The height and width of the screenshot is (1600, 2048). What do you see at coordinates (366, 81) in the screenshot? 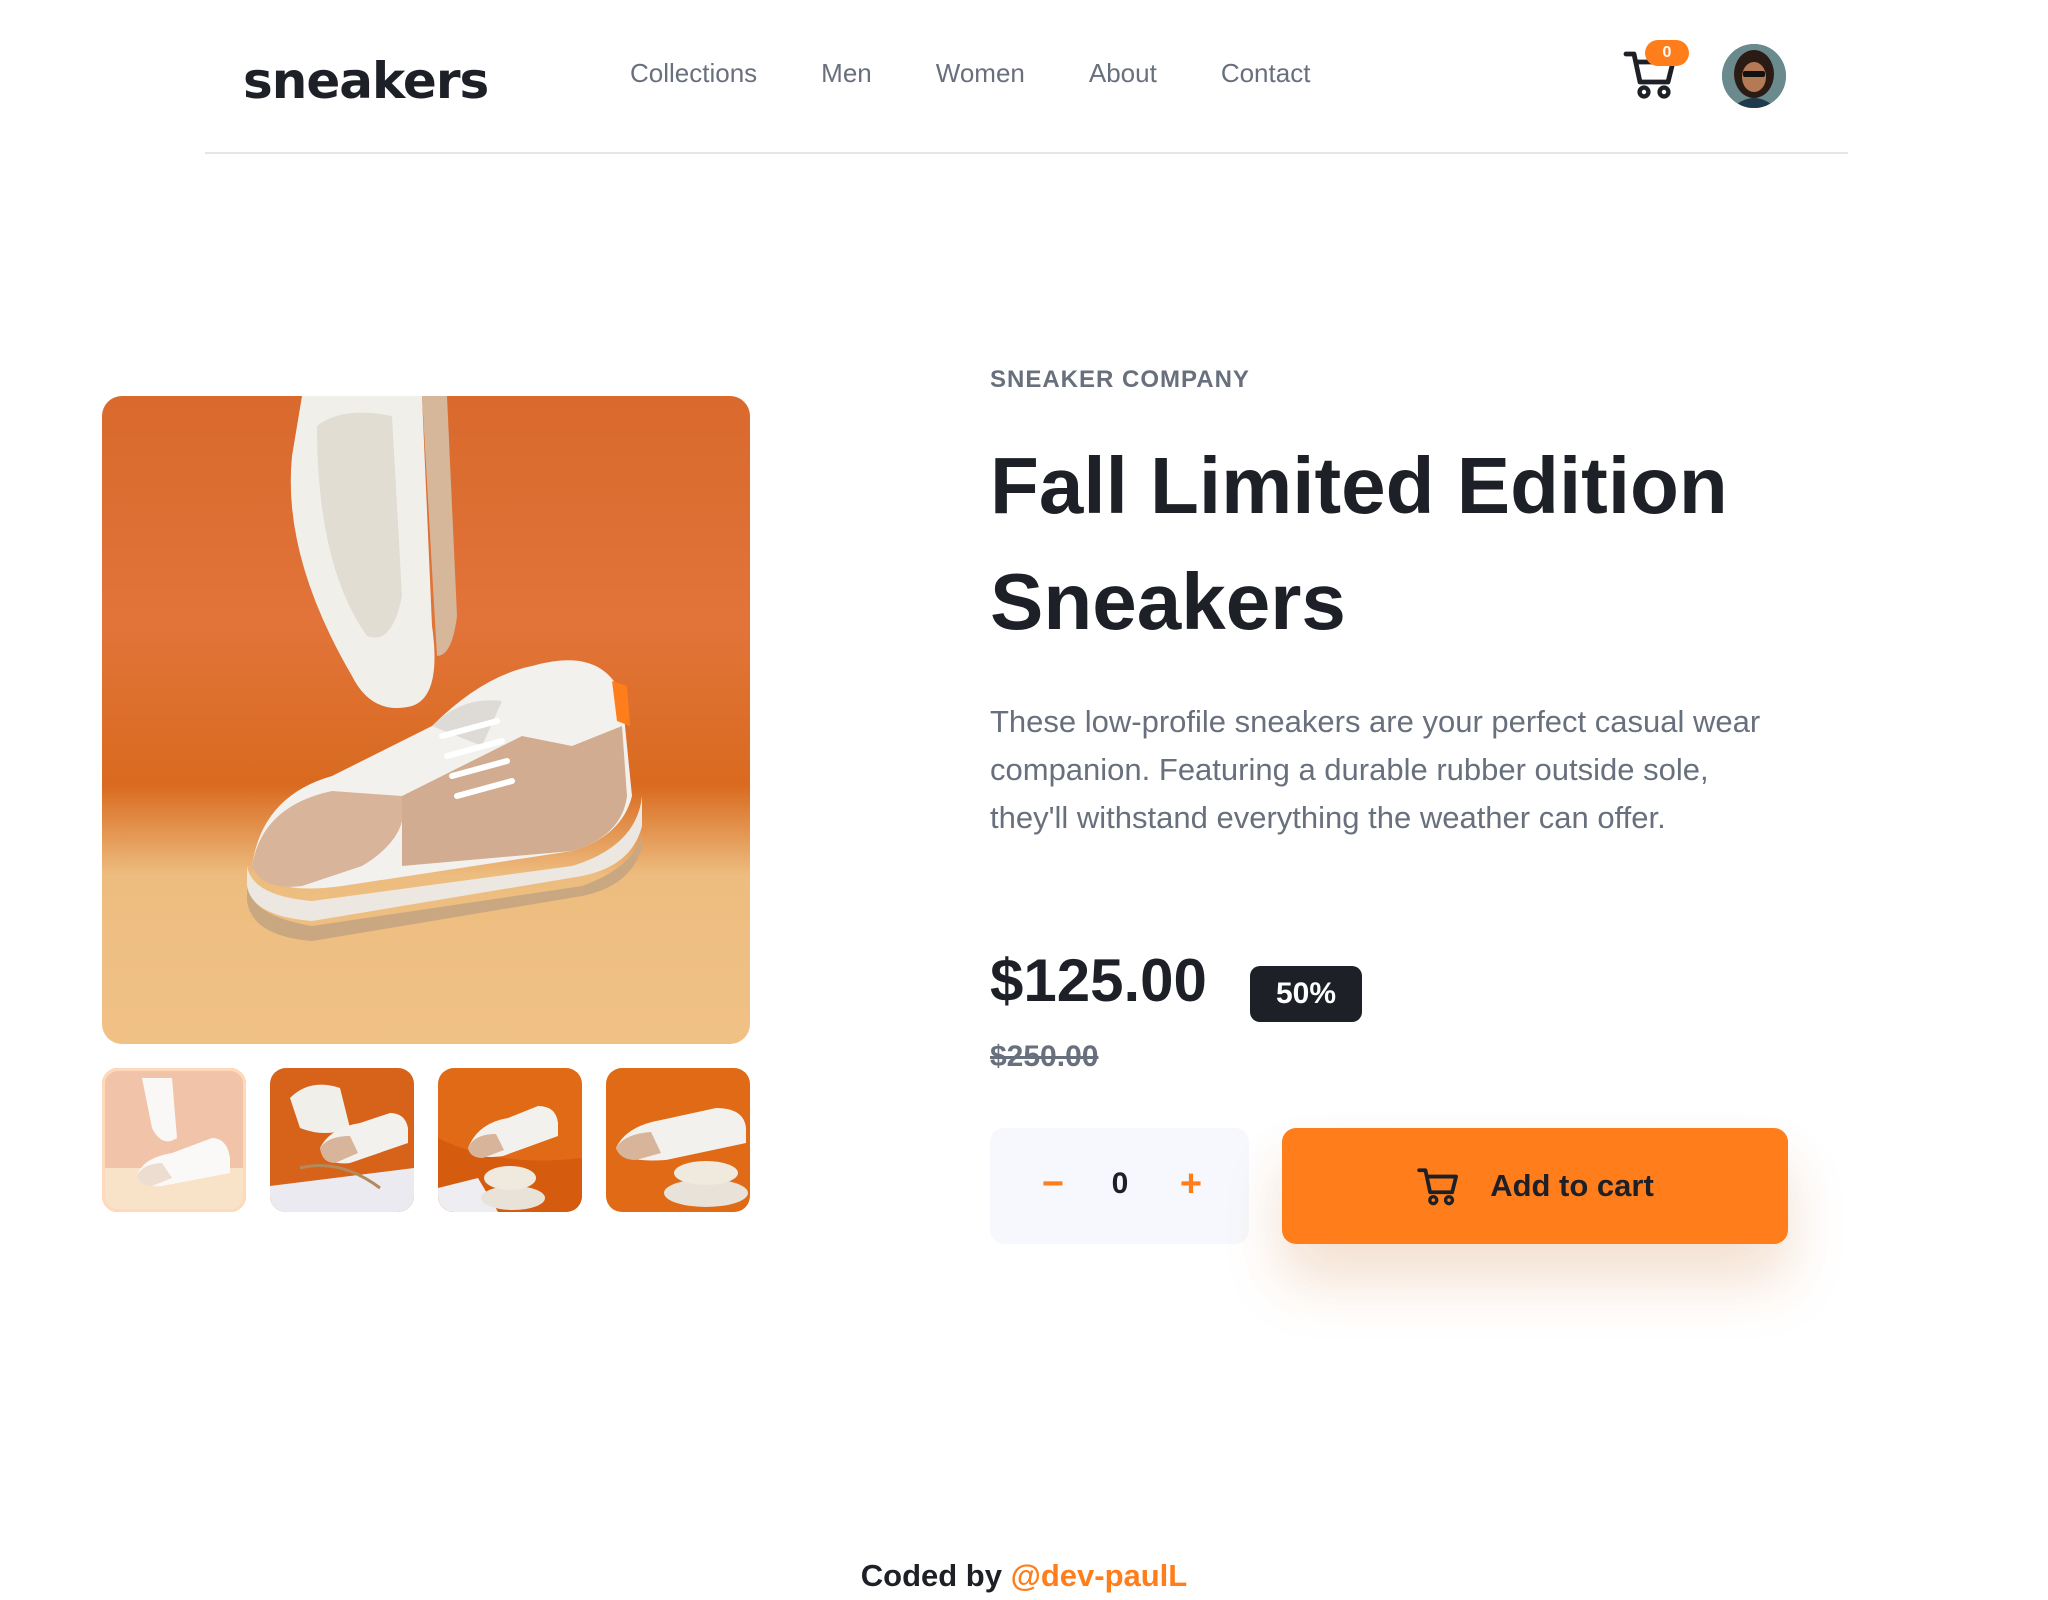
I see `logo: sneakers` at bounding box center [366, 81].